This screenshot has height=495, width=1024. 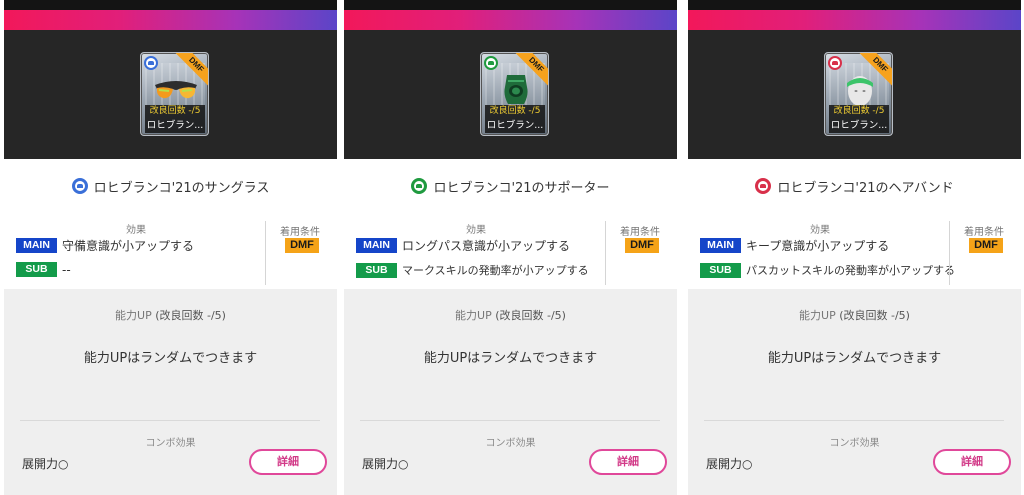 What do you see at coordinates (860, 90) in the screenshot?
I see `hairband-icon` at bounding box center [860, 90].